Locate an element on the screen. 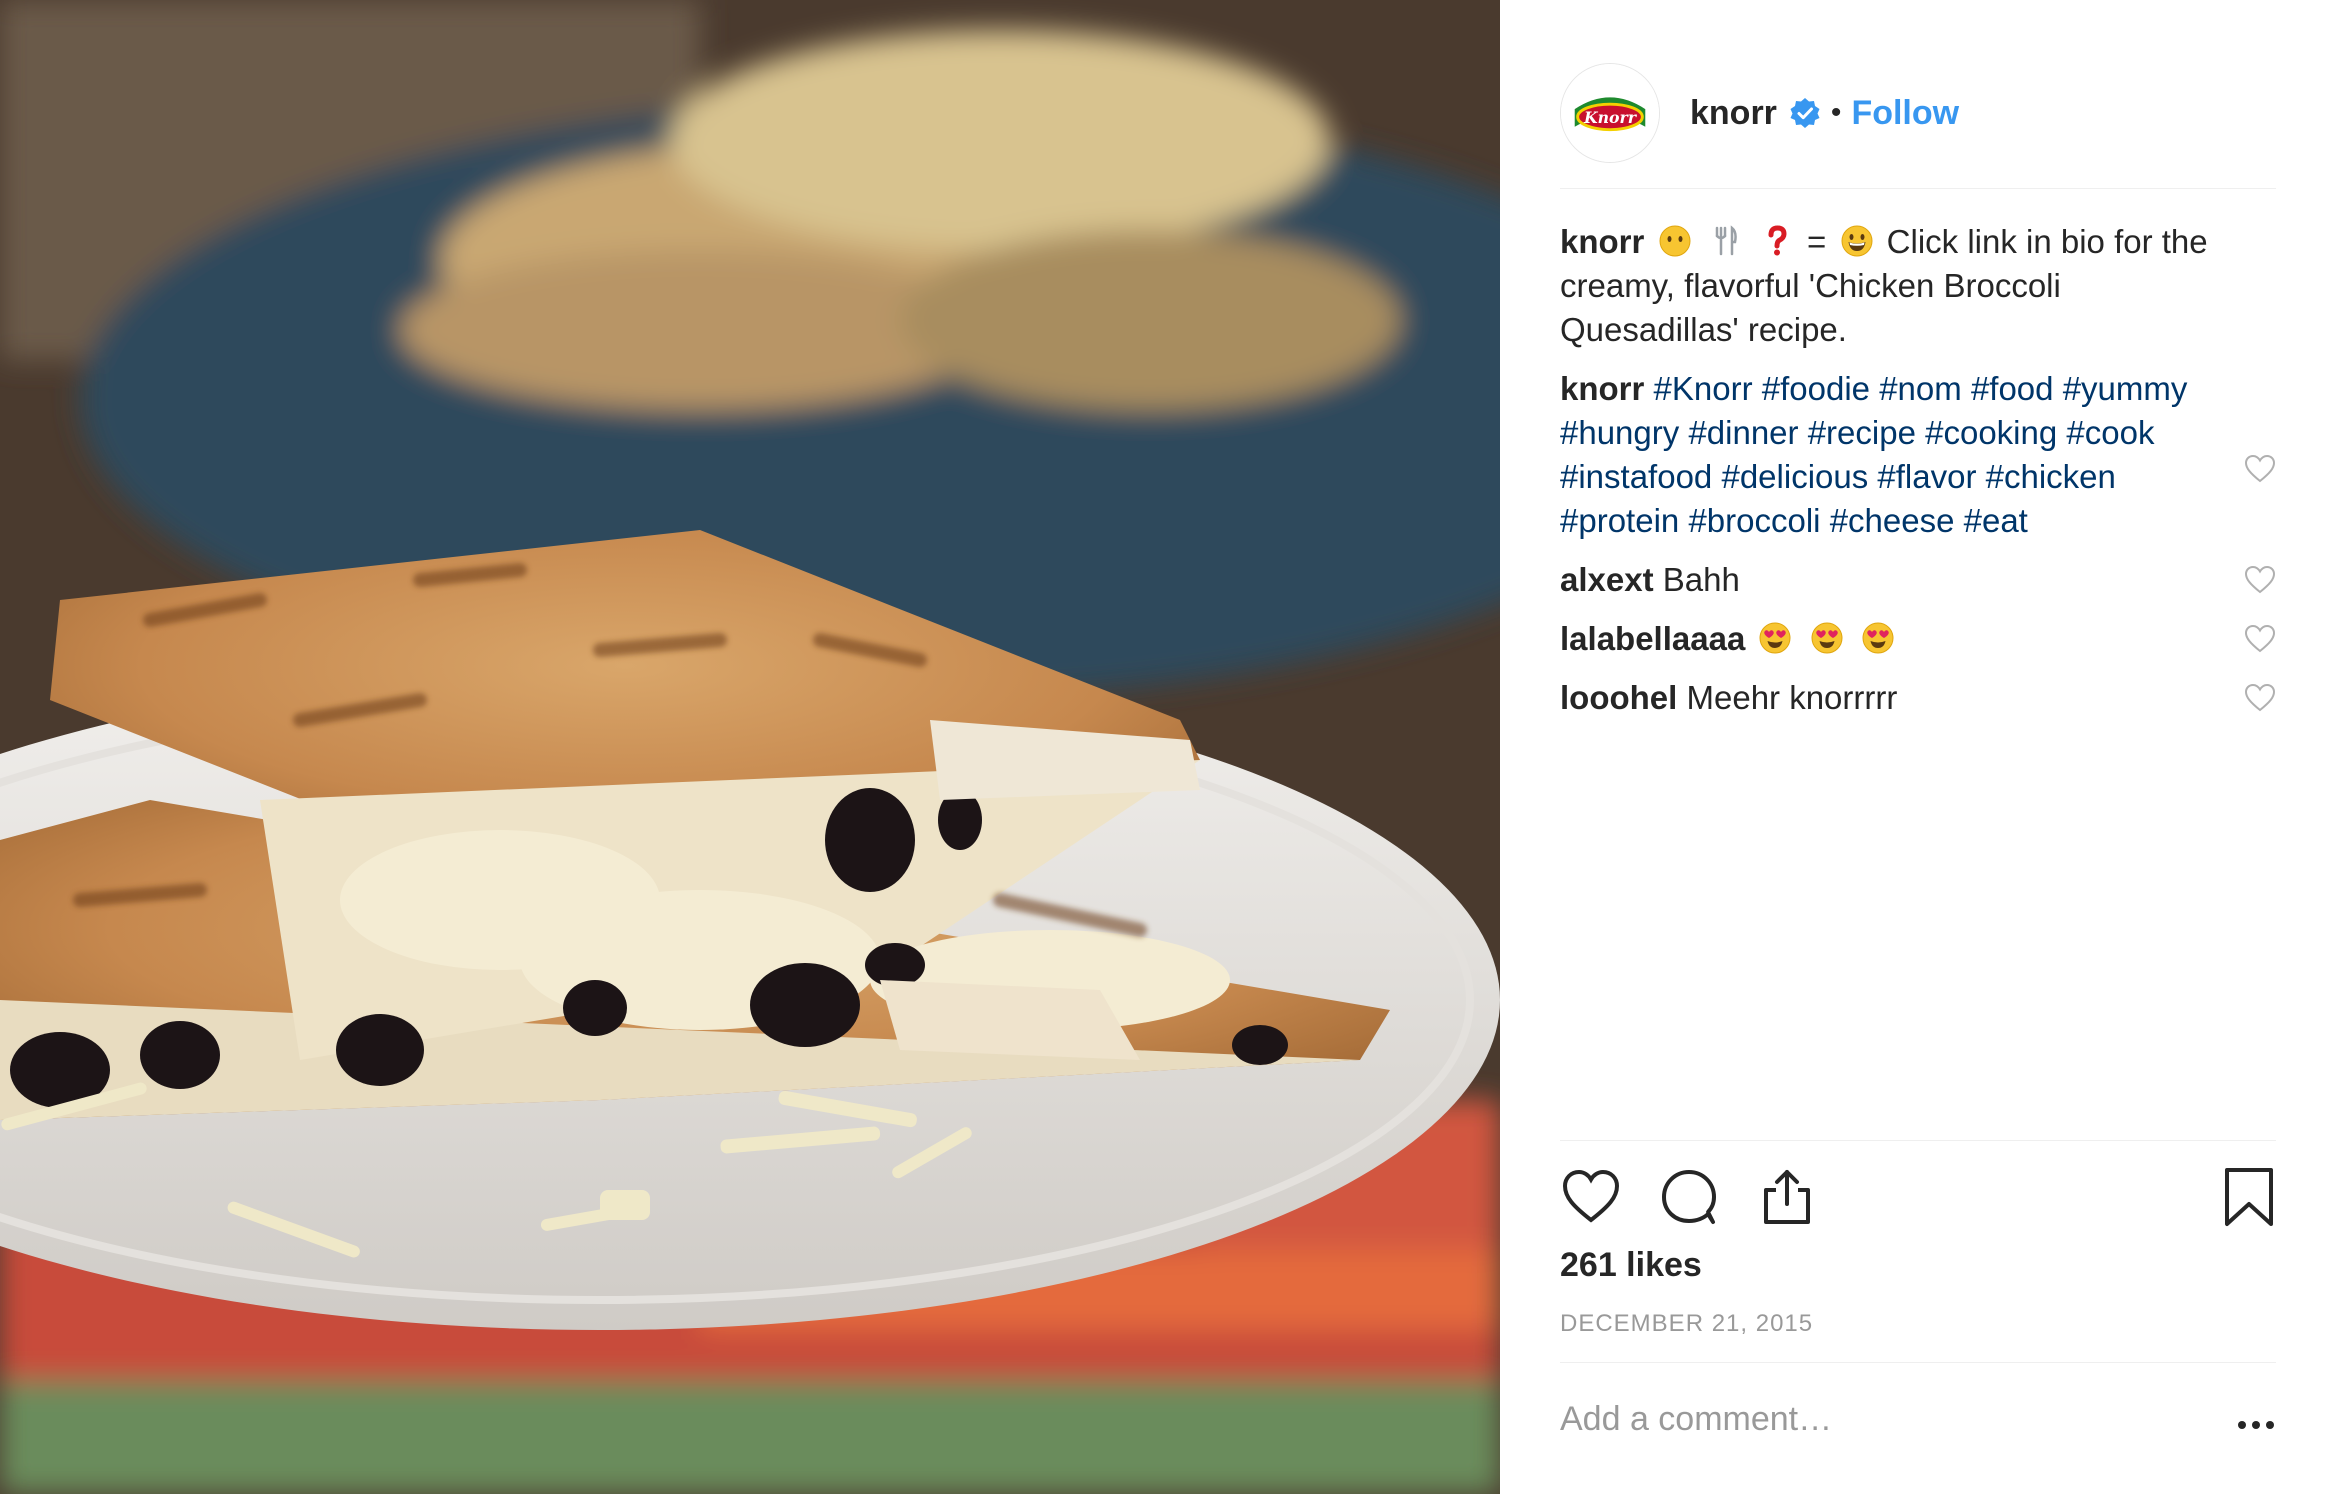  grinning-face-emoji-icon is located at coordinates (1856, 241).